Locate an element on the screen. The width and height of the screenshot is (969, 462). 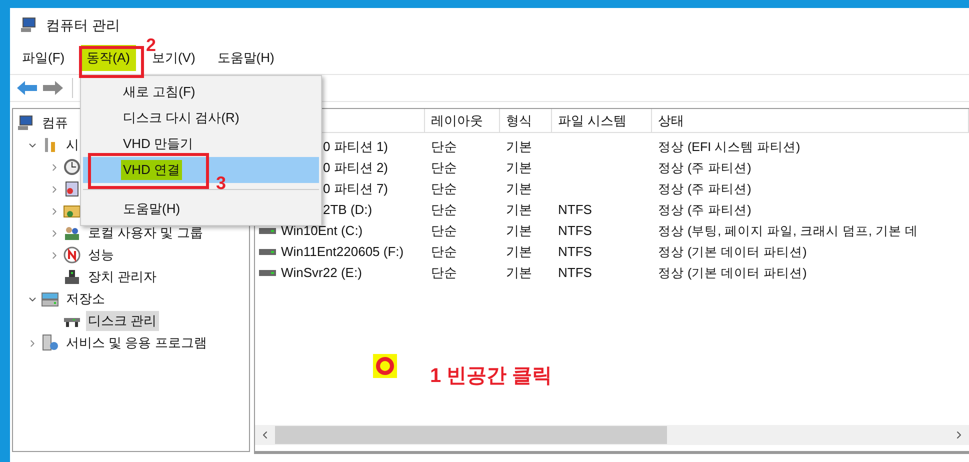
step-number: 2 is located at coordinates (151, 45).